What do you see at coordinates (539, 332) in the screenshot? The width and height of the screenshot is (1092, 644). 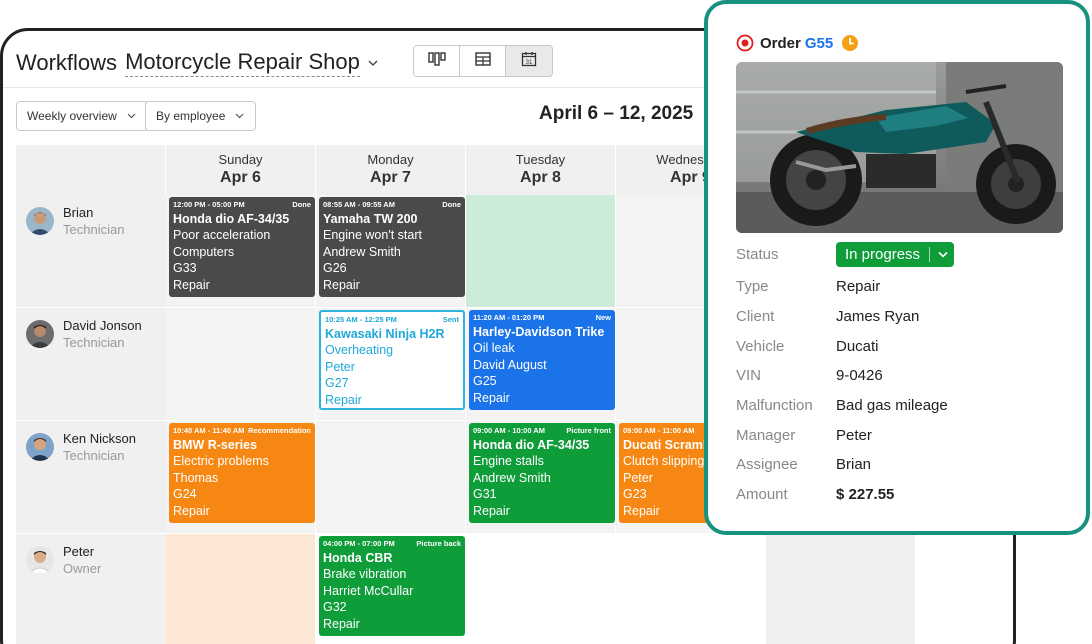 I see `card-title: Harley-Davidson Trike` at bounding box center [539, 332].